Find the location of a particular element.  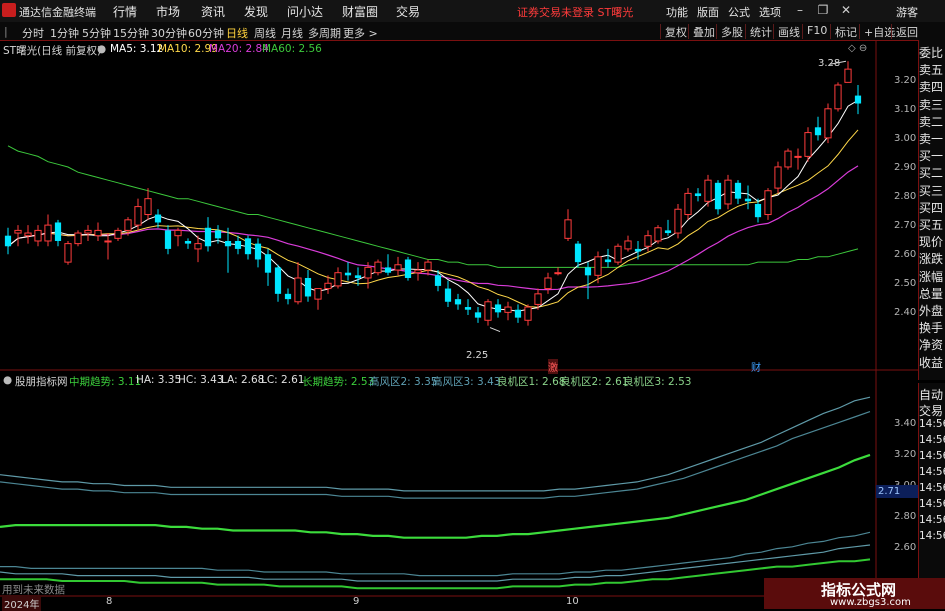

period-60min: 60分钟 is located at coordinates (206, 33).